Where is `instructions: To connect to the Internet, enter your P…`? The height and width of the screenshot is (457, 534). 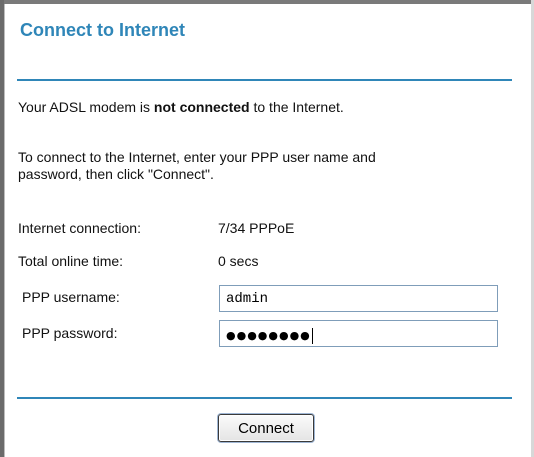
instructions: To connect to the Internet, enter your P… is located at coordinates (253, 166).